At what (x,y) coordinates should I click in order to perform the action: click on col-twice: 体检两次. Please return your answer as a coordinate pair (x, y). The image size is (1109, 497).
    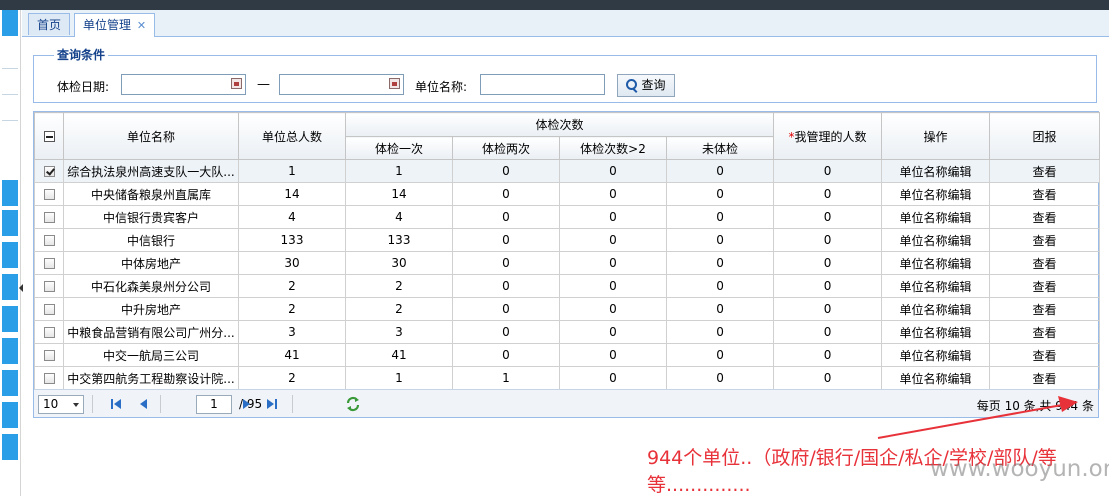
    Looking at the image, I should click on (506, 148).